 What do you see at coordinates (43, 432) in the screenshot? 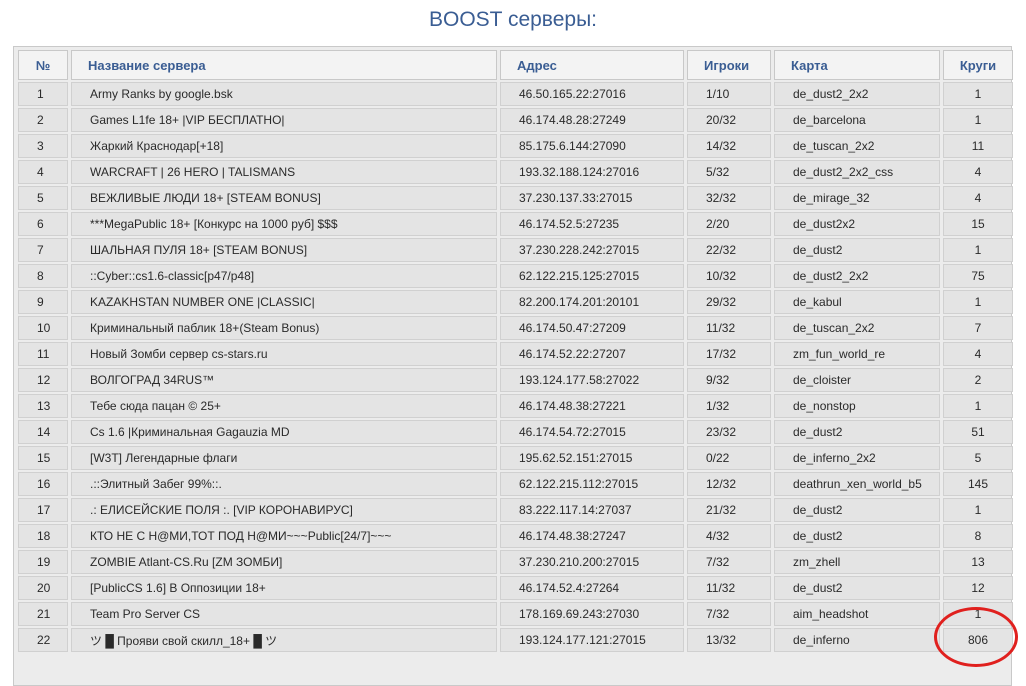
I see `cell-num: 14` at bounding box center [43, 432].